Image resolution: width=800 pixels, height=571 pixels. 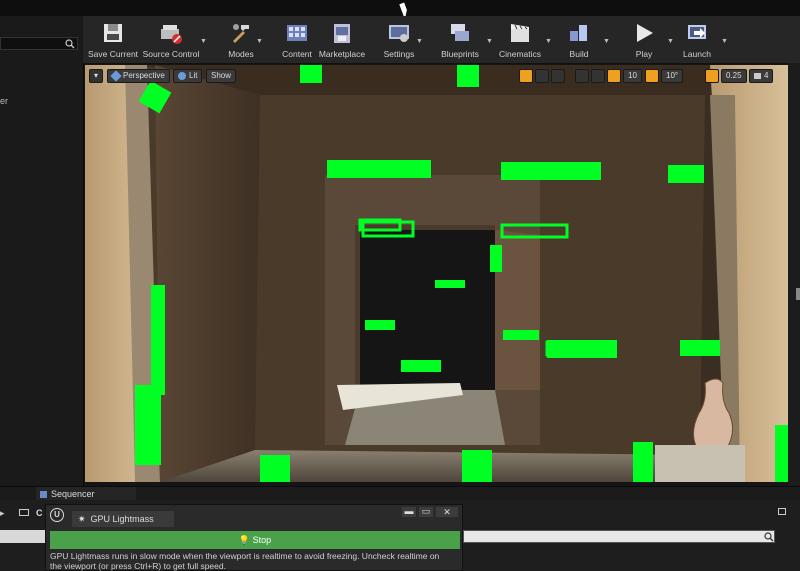 I want to click on left-search-input, so click(x=39, y=43).